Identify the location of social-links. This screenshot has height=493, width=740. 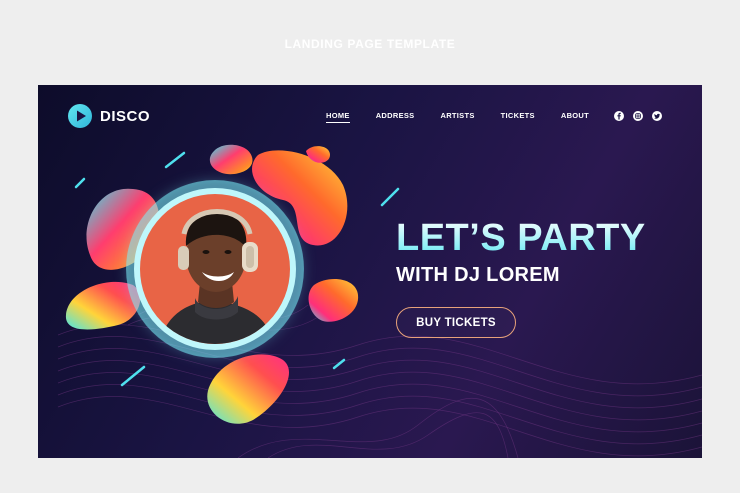
(642, 116).